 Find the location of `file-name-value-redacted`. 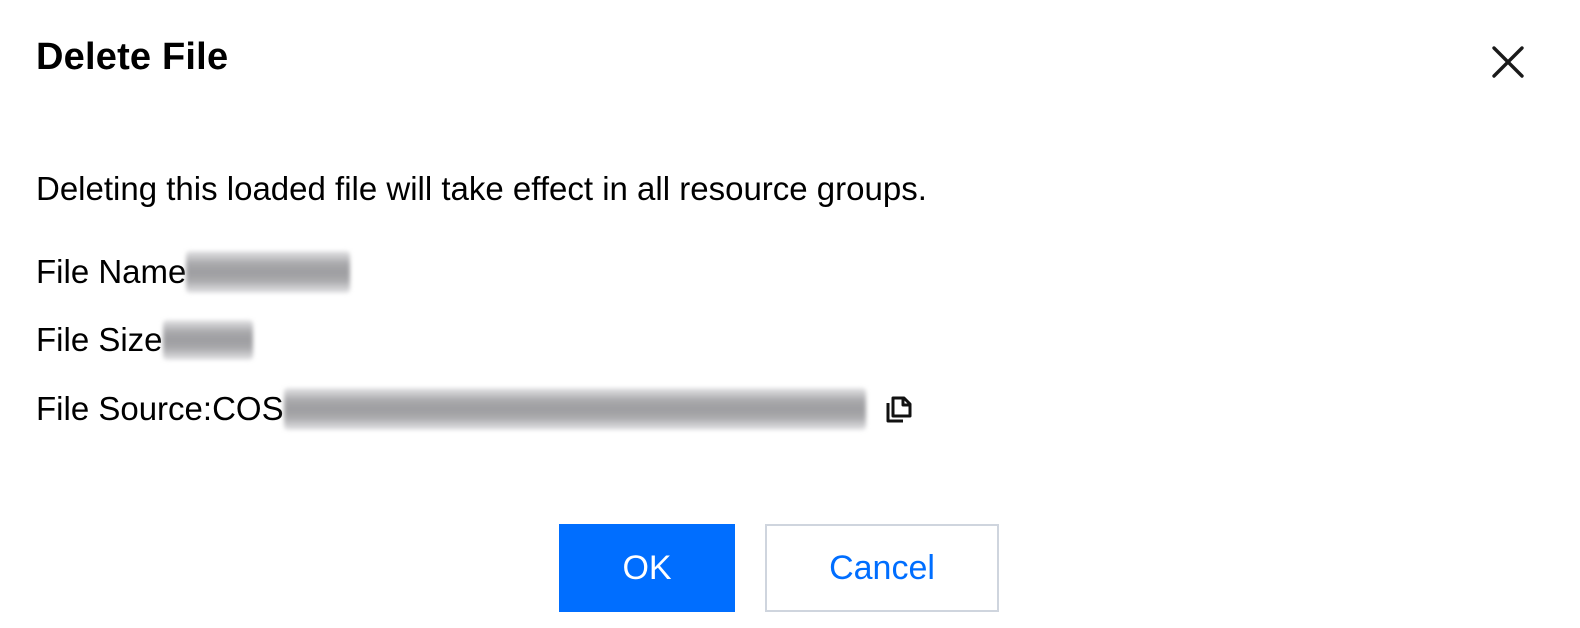

file-name-value-redacted is located at coordinates (268, 272).